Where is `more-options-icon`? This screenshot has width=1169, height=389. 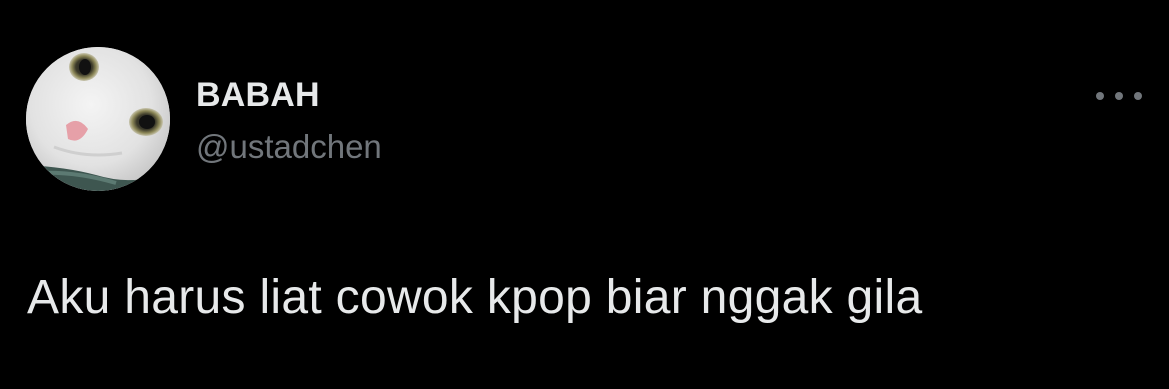
more-options-icon is located at coordinates (1119, 96).